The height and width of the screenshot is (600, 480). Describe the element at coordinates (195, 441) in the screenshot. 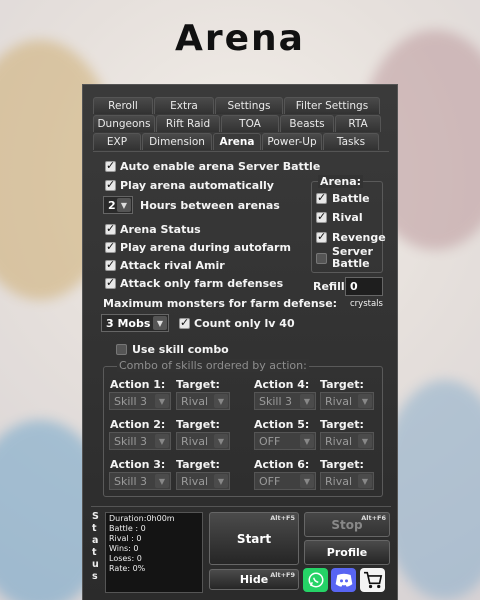

I see `action-2-target-value: Rival` at that location.